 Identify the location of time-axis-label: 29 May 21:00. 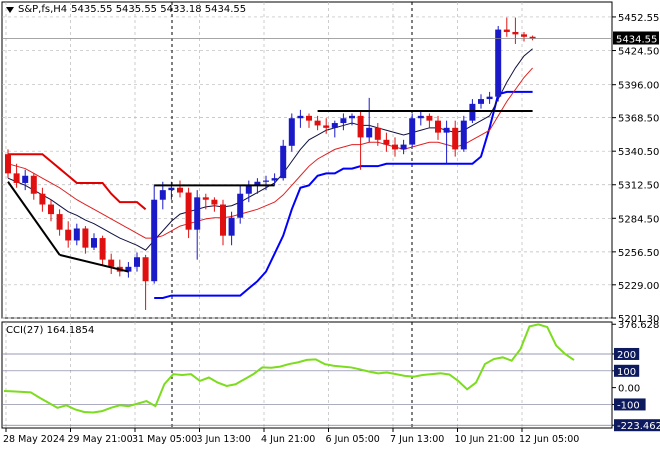
(100, 439).